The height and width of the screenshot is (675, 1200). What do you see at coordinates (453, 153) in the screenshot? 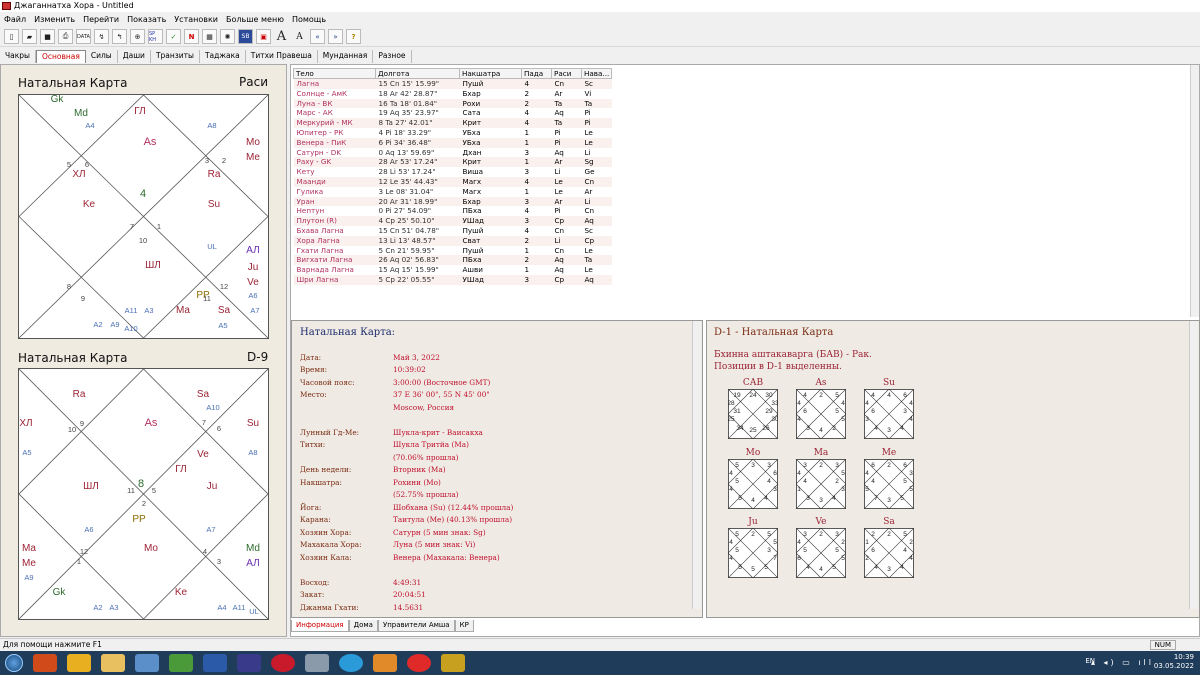
I see `table-row: Сатурн - DK 0 Aq 13' 59.69" Дхан 3 Aq Li` at bounding box center [453, 153].